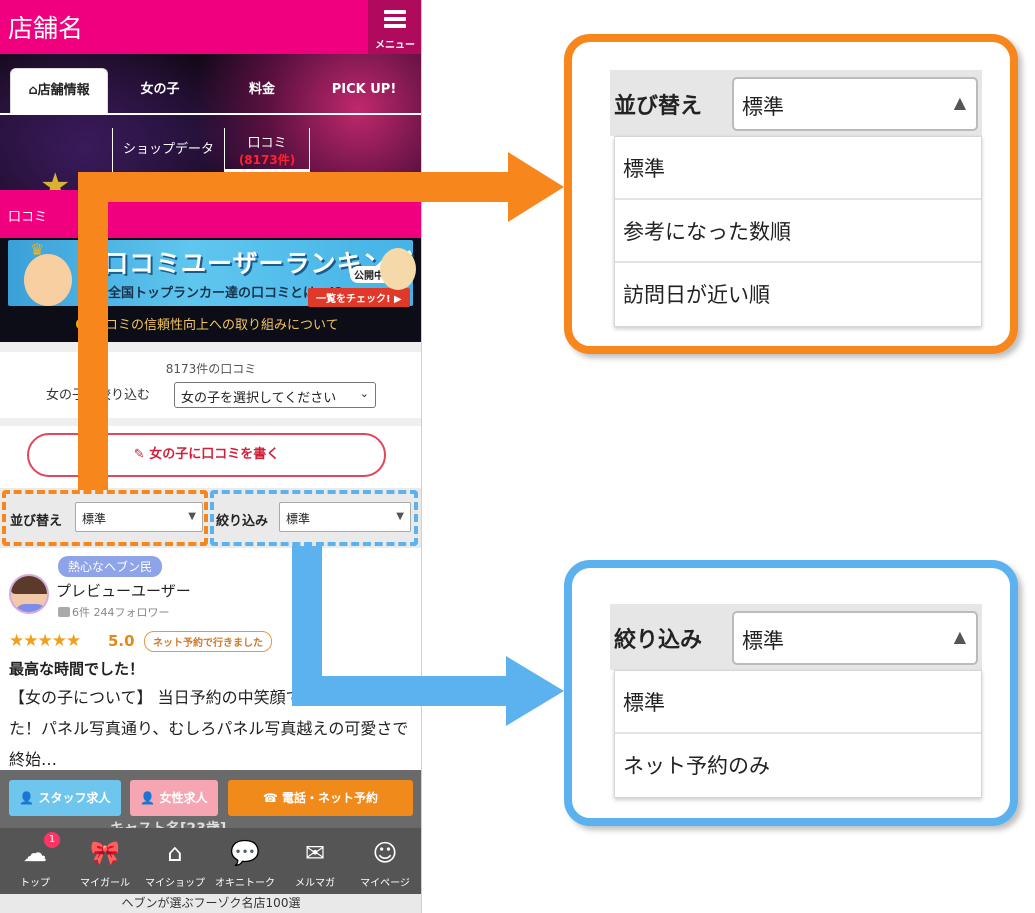 Image resolution: width=1035 pixels, height=913 pixels. I want to click on net-reservation-badge: ネット予約で行きました, so click(208, 641).